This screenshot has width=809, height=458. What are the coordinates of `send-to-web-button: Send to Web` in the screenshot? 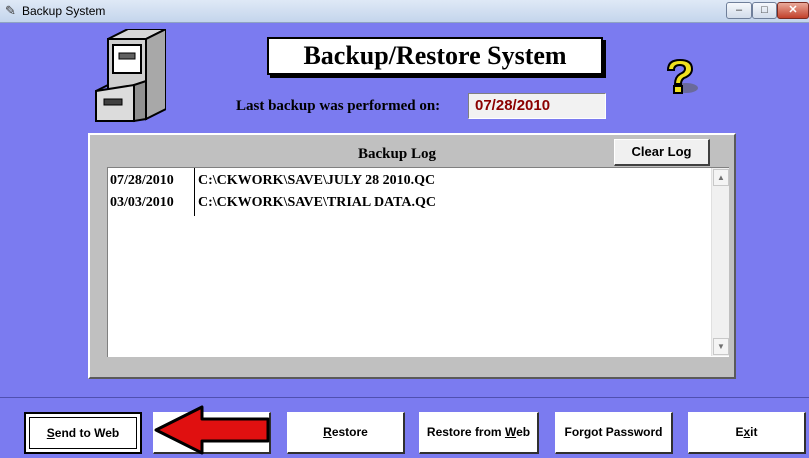 It's located at (83, 433).